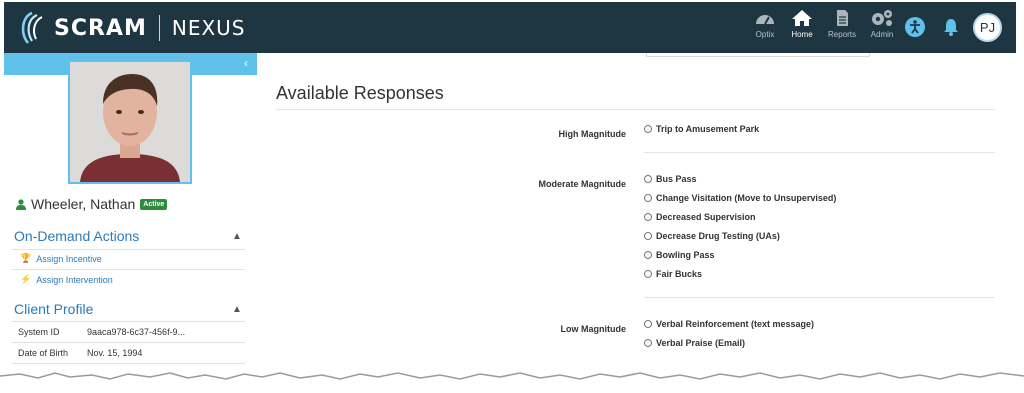  What do you see at coordinates (510, 27) in the screenshot?
I see `top-navigation-bar: SCRAM NEXUS Optix Home Reports Admin PJ` at bounding box center [510, 27].